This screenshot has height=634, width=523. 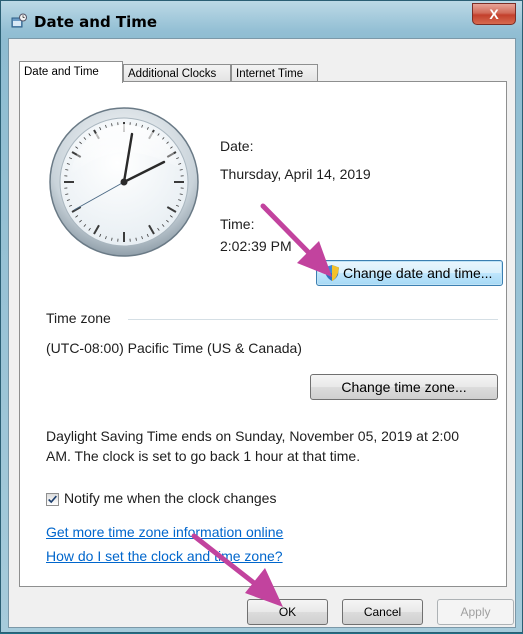 What do you see at coordinates (382, 612) in the screenshot?
I see `cancel-button: Cancel` at bounding box center [382, 612].